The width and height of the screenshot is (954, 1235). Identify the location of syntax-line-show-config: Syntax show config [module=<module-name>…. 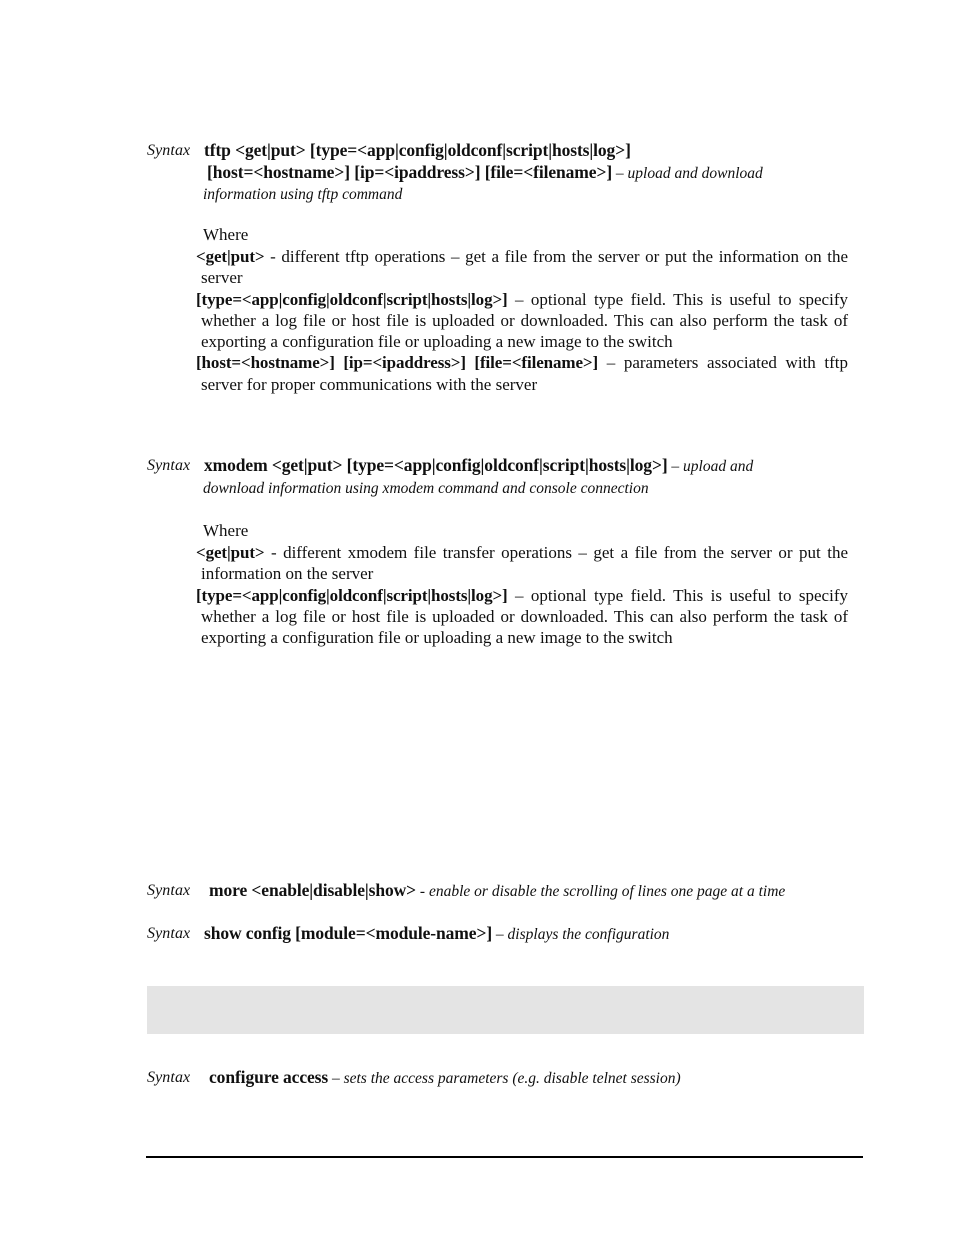
(498, 934).